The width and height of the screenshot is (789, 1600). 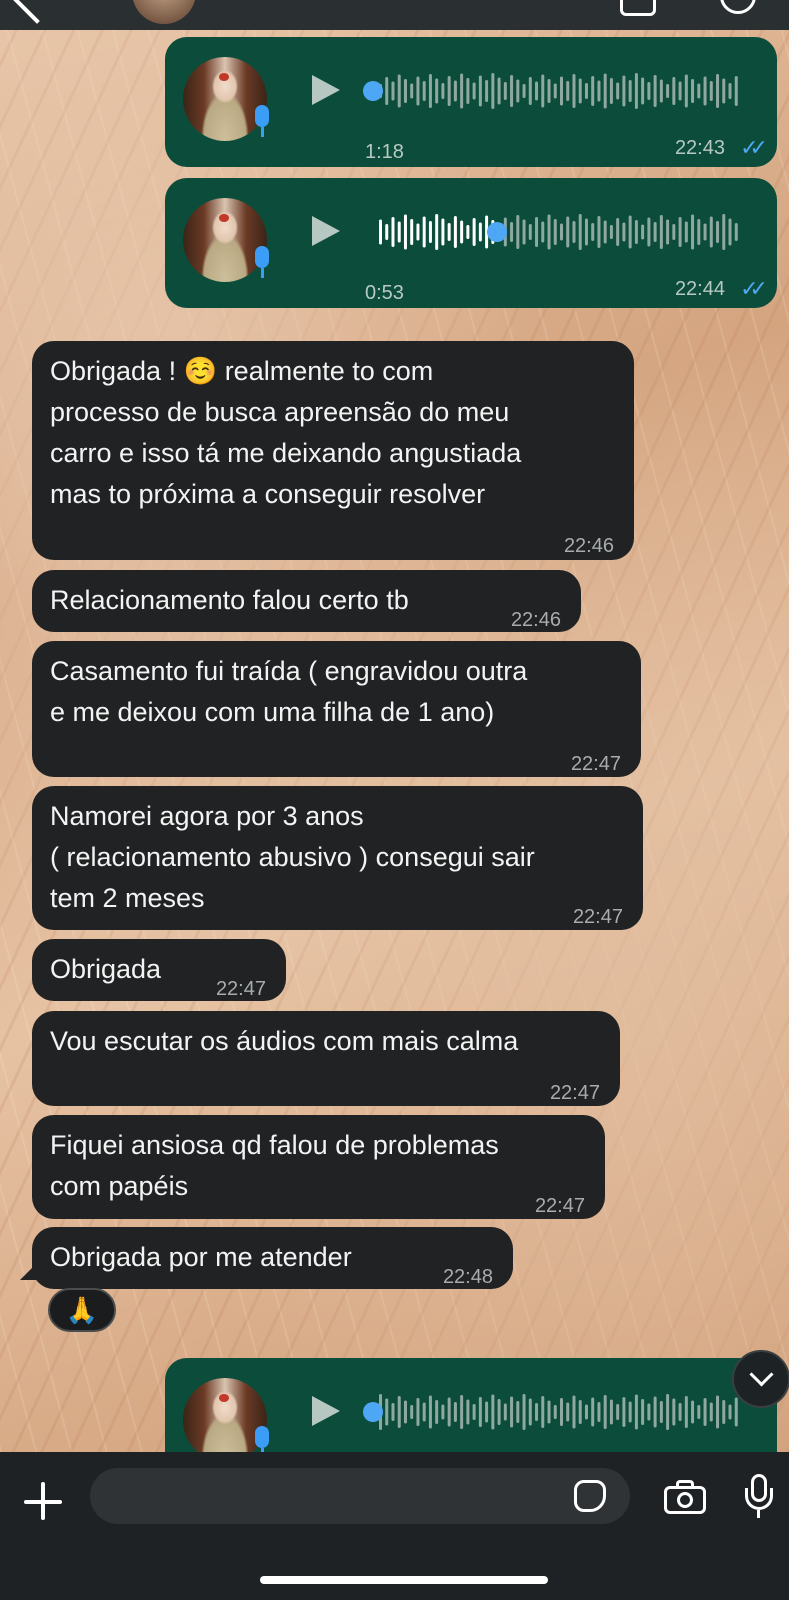 I want to click on plus-icon, so click(x=44, y=1502).